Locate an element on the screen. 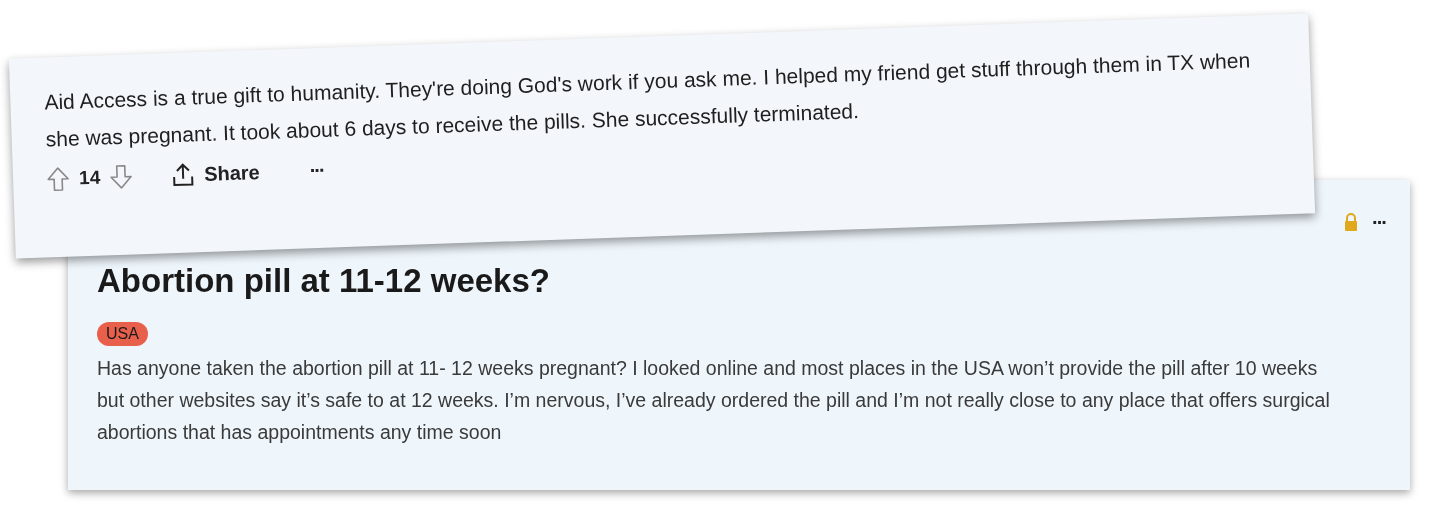 Image resolution: width=1440 pixels, height=519 pixels. flair-tag: USA is located at coordinates (122, 334).